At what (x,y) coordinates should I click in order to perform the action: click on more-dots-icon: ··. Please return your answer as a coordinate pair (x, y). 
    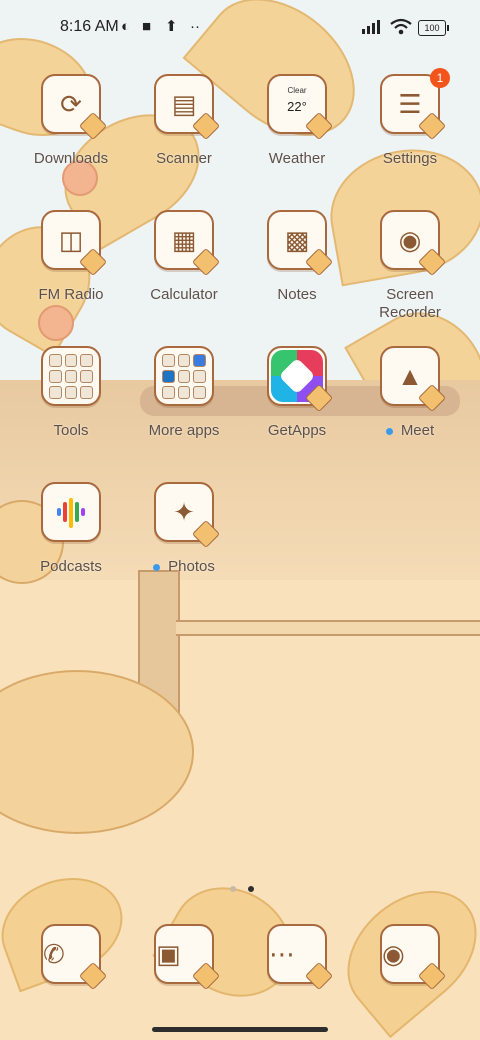
    Looking at the image, I should click on (195, 26).